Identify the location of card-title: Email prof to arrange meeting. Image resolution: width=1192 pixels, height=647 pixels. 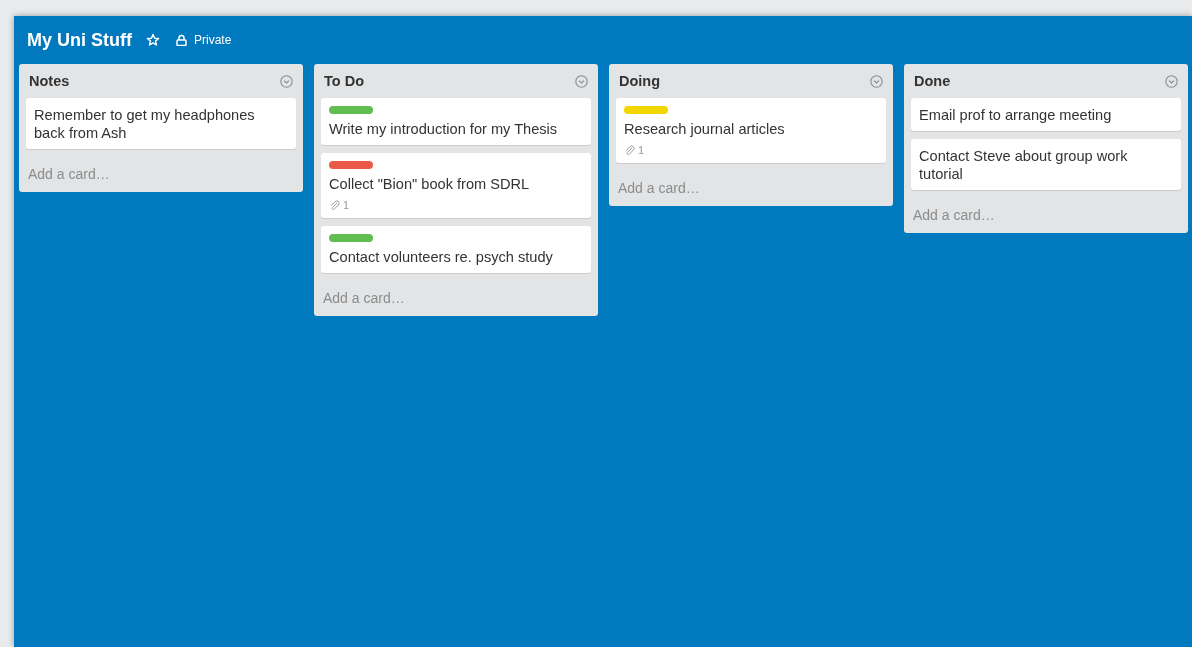
(1016, 115).